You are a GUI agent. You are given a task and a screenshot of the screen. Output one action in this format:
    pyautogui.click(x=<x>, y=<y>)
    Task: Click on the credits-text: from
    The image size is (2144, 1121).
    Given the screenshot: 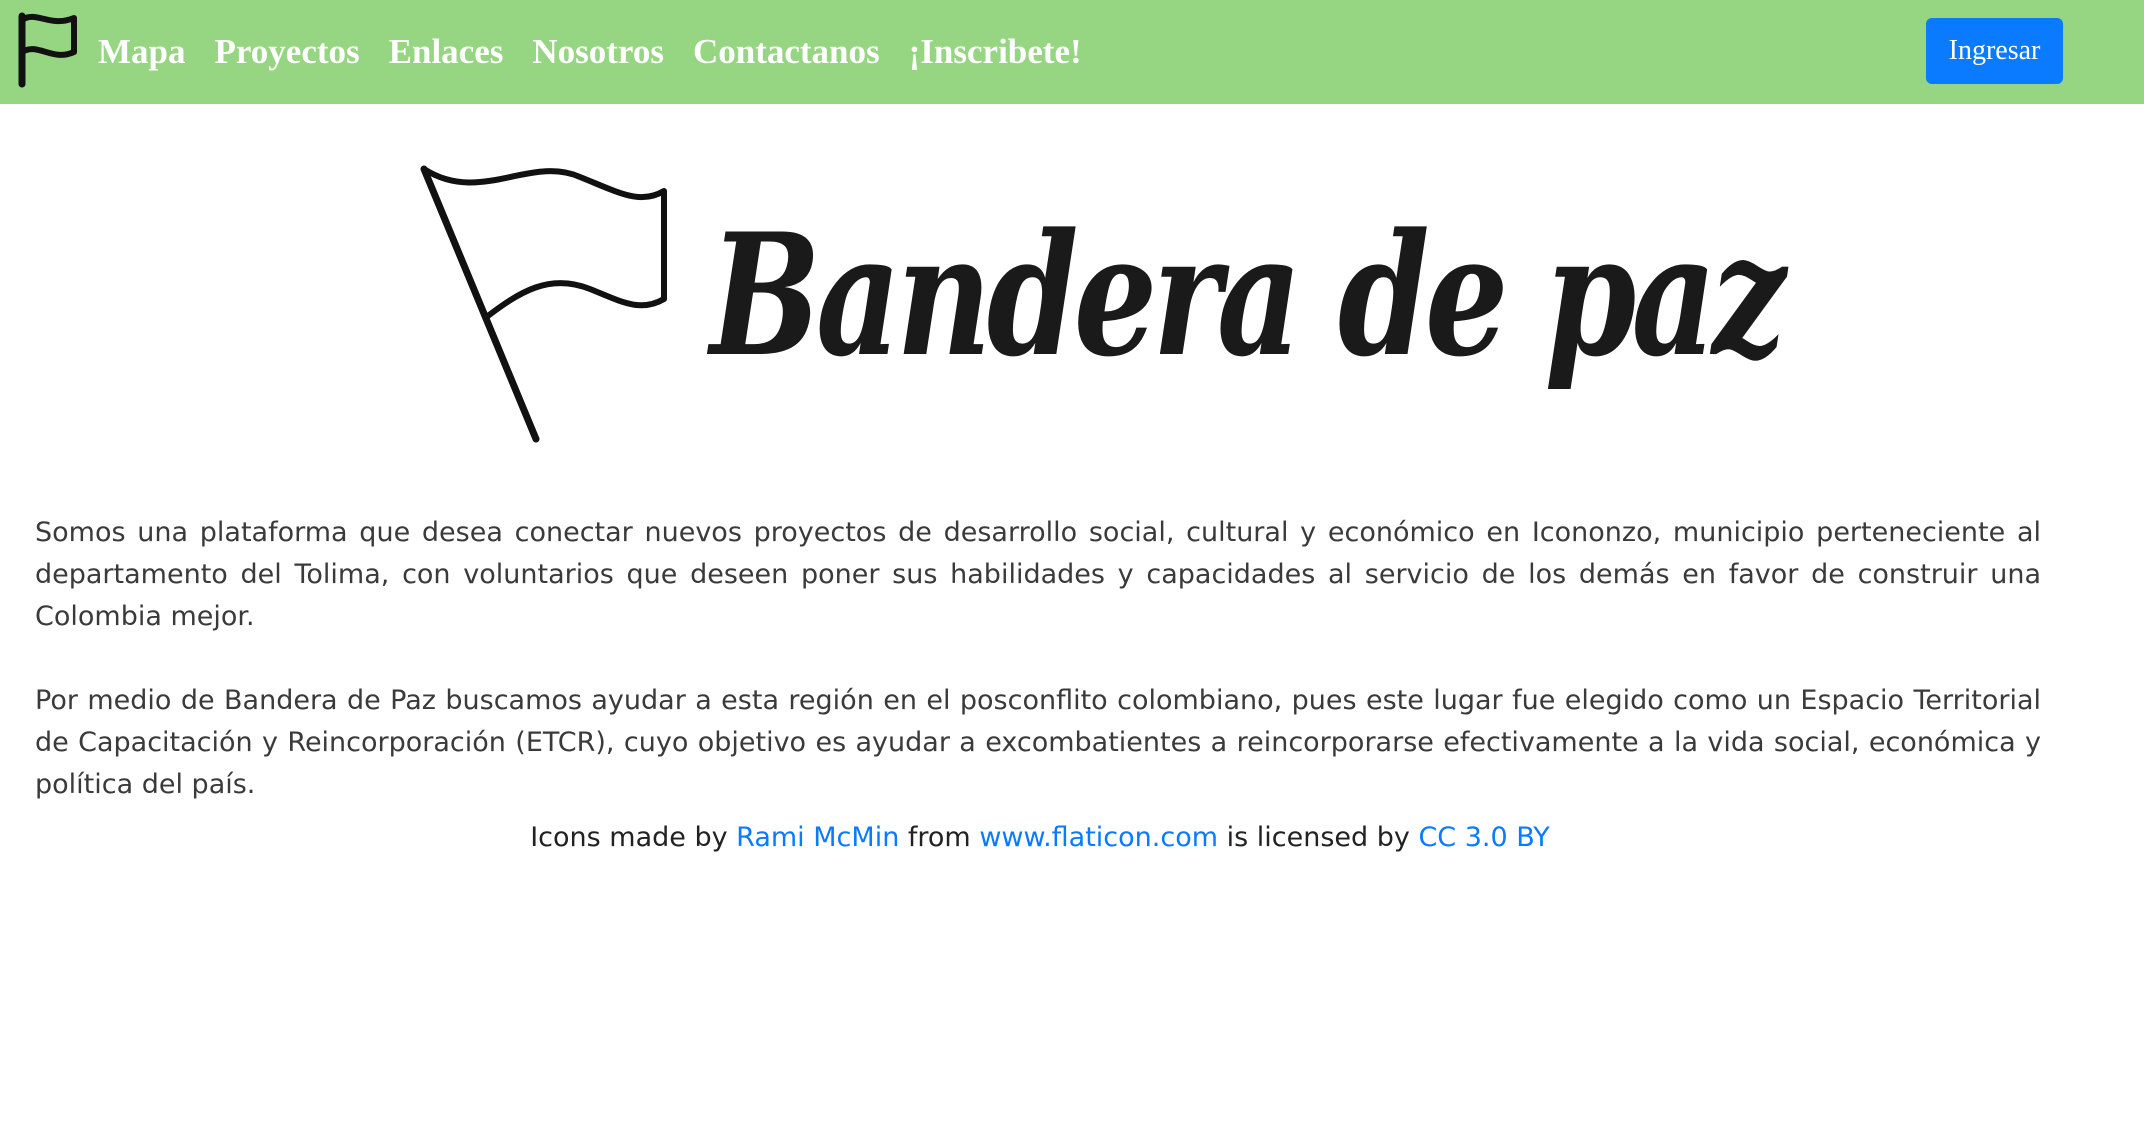 What is the action you would take?
    pyautogui.click(x=939, y=837)
    